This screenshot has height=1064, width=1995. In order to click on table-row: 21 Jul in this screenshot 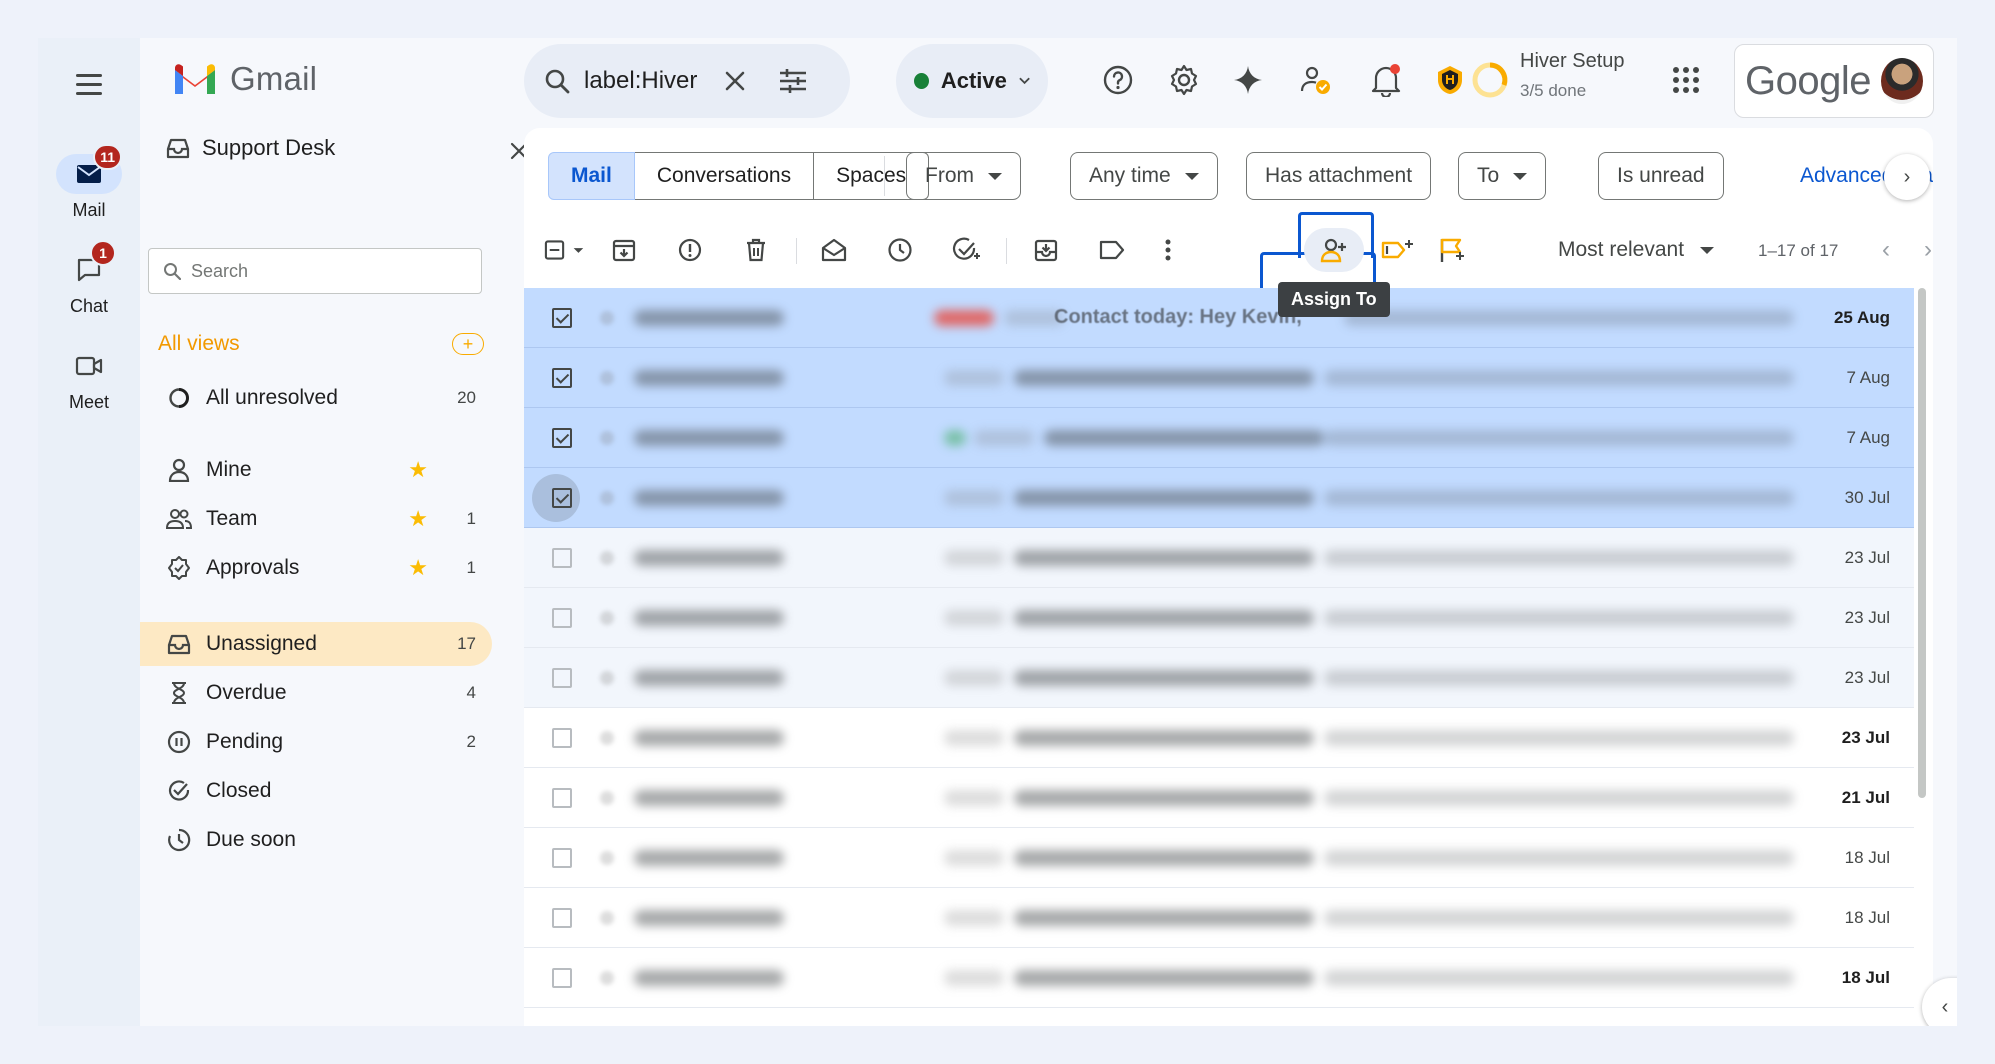, I will do `click(1219, 798)`.